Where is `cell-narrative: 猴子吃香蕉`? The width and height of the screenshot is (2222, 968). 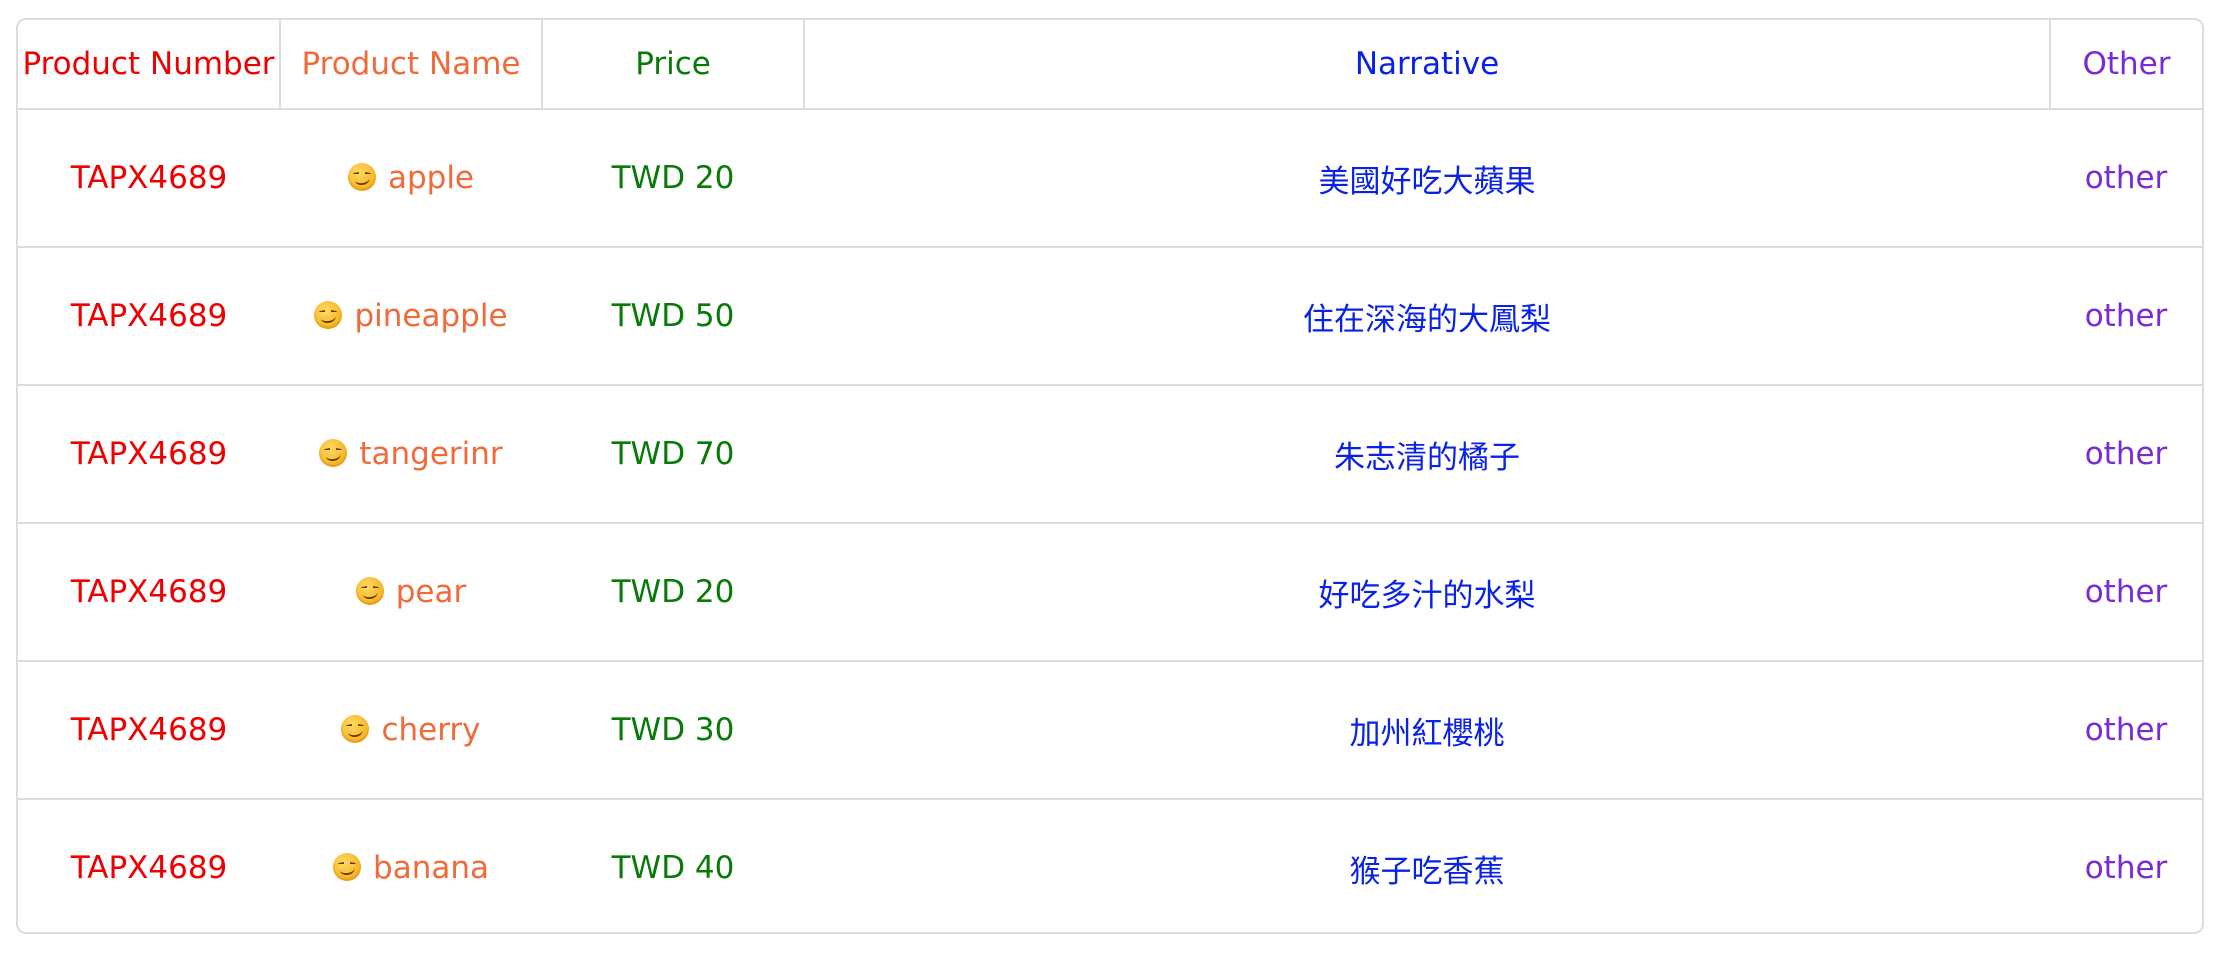
cell-narrative: 猴子吃香蕉 is located at coordinates (1427, 871).